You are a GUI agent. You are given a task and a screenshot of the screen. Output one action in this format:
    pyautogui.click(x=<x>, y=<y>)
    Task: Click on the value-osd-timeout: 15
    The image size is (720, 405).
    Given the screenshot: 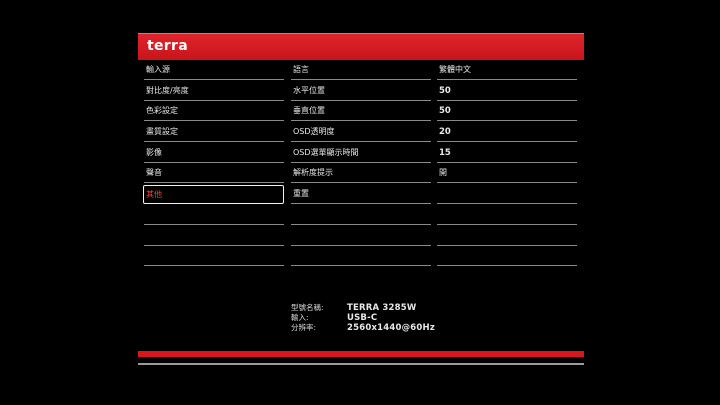 What is the action you would take?
    pyautogui.click(x=507, y=153)
    